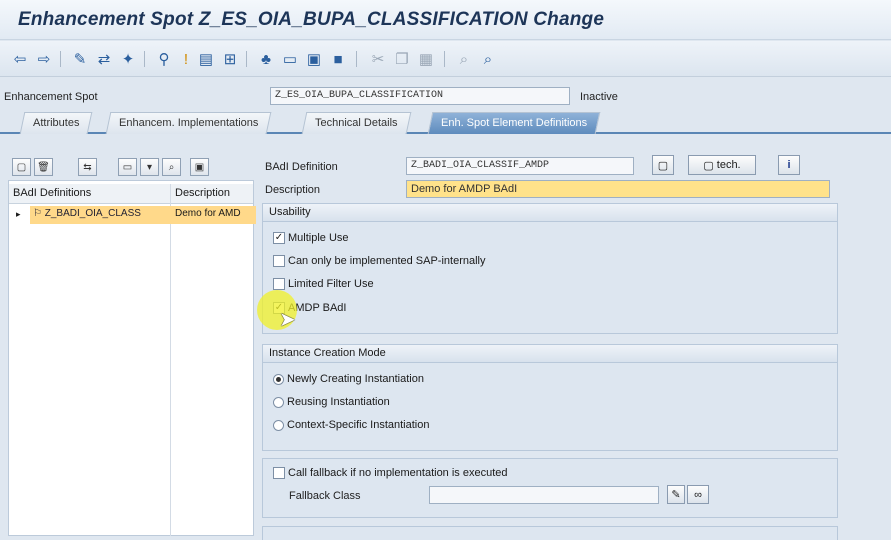 The image size is (891, 540). I want to click on radio-label: Context-Specific Instantiation, so click(358, 425).